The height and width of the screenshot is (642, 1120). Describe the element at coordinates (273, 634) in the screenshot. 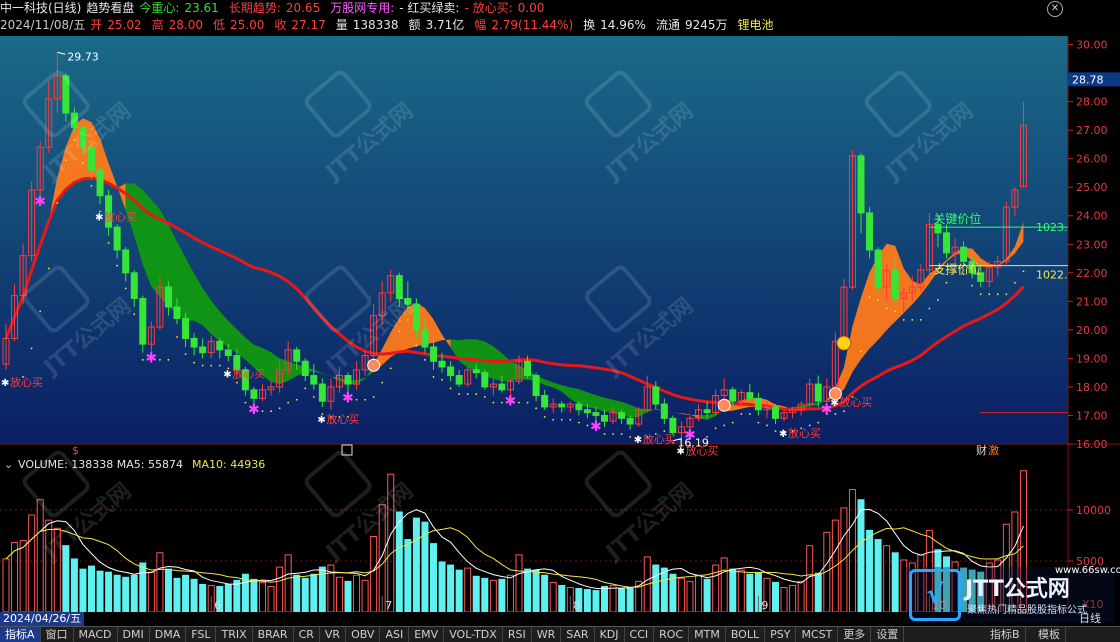

I see `tab-7: BRAR` at that location.